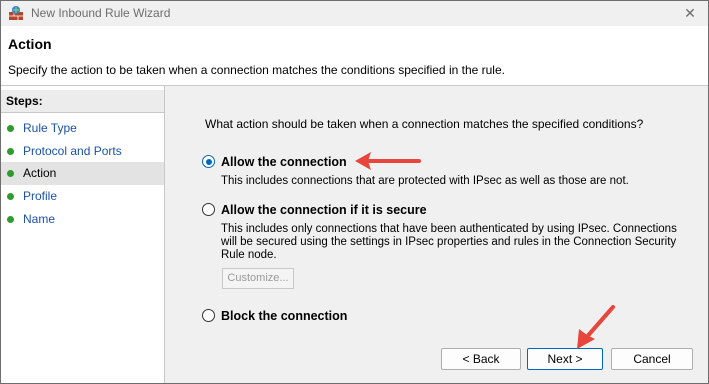 This screenshot has height=384, width=709. What do you see at coordinates (82, 128) in the screenshot?
I see `step-rule-type: Rule Type` at bounding box center [82, 128].